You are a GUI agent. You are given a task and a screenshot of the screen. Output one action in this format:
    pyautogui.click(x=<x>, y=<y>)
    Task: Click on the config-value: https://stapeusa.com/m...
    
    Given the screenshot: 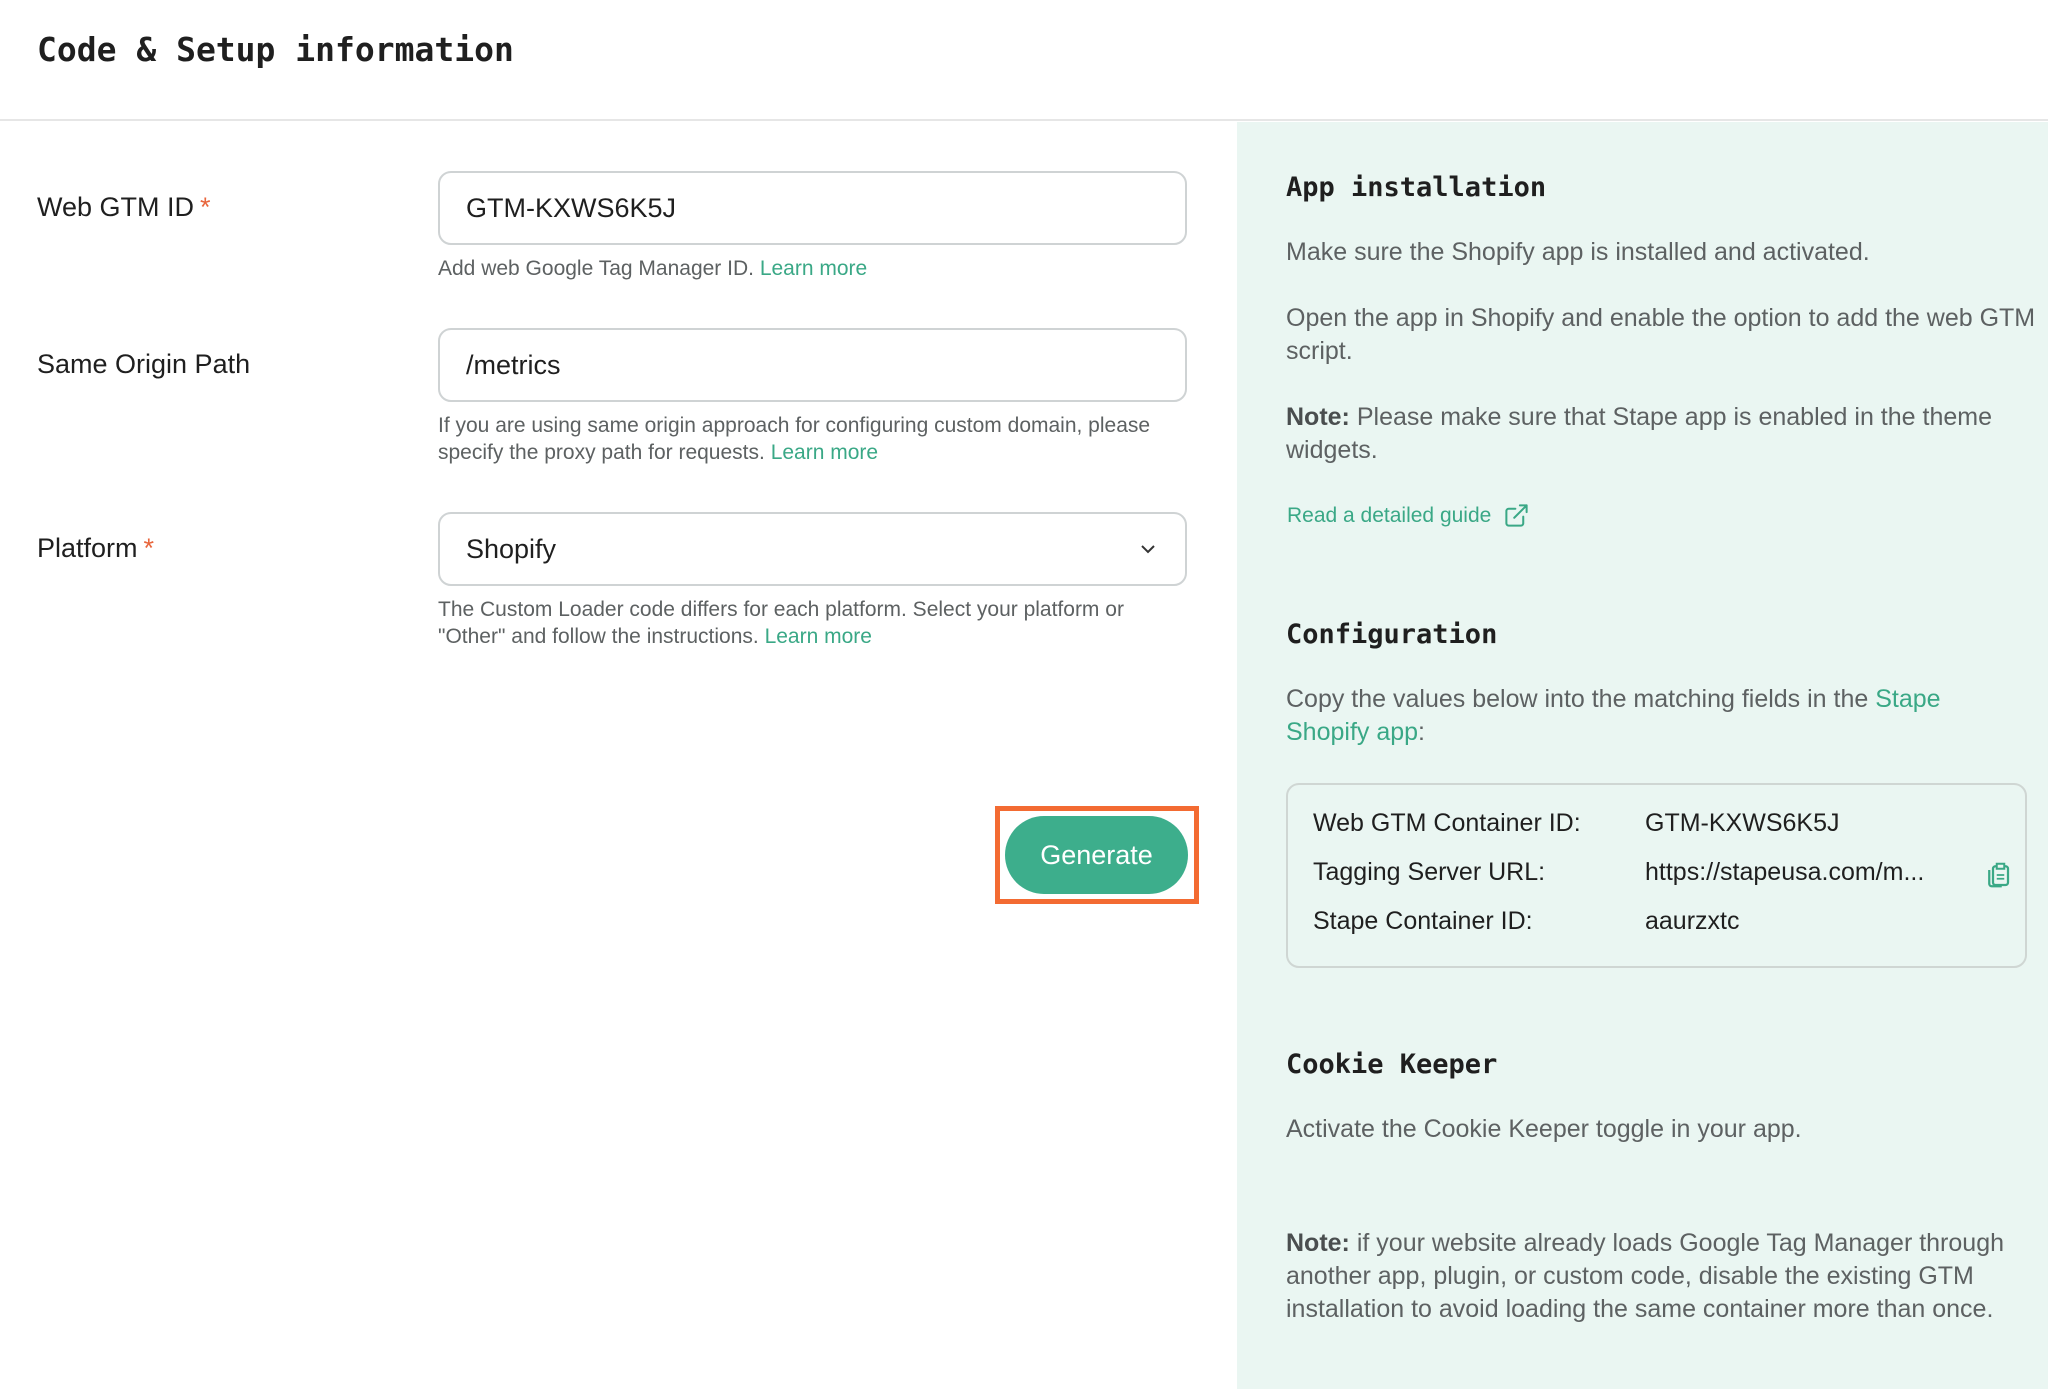 What is the action you would take?
    pyautogui.click(x=1785, y=872)
    